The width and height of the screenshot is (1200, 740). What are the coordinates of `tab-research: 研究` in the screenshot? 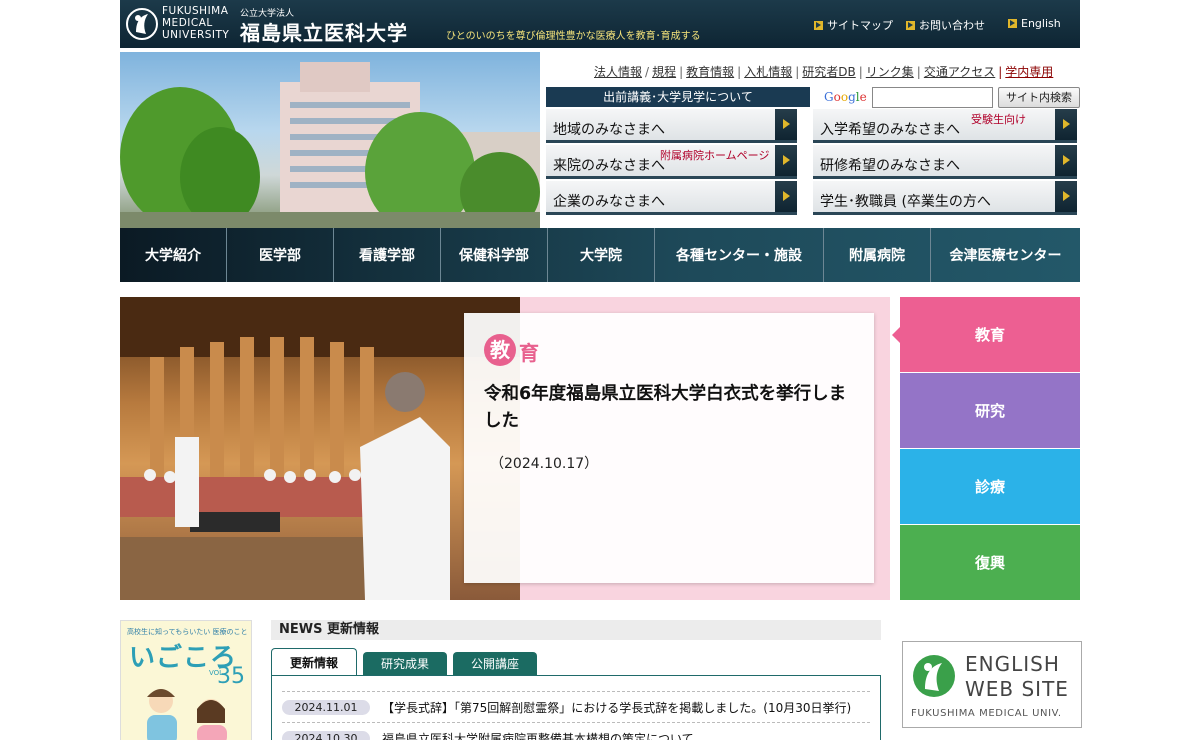 It's located at (990, 410).